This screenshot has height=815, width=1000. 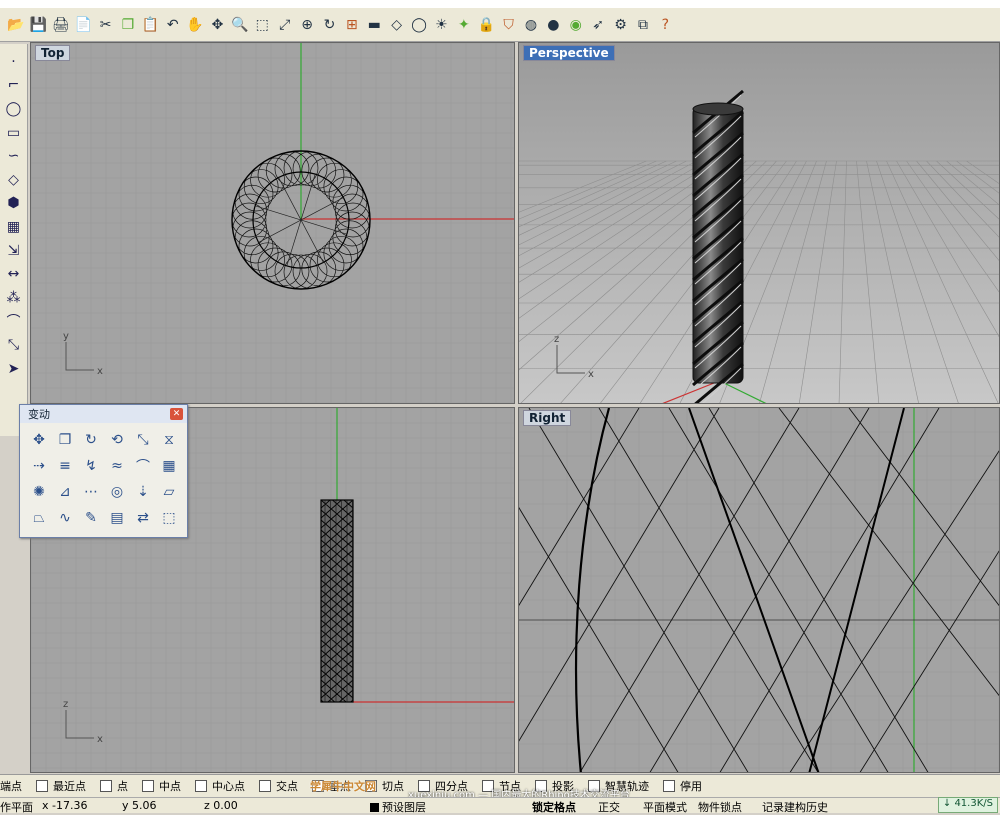 I want to click on transform-panel: 变动 ✕ ✥ ❐ ↻ ⟲ ⤡ ⧖ ⇢ ≡ ↯ ≈ ⌒ ▦ ✺ ⊿ ⋯ ◎ ⇣ ▱ ⏢ ∿ ✎ ▤ ⇄ ⬚, so click(x=103, y=471).